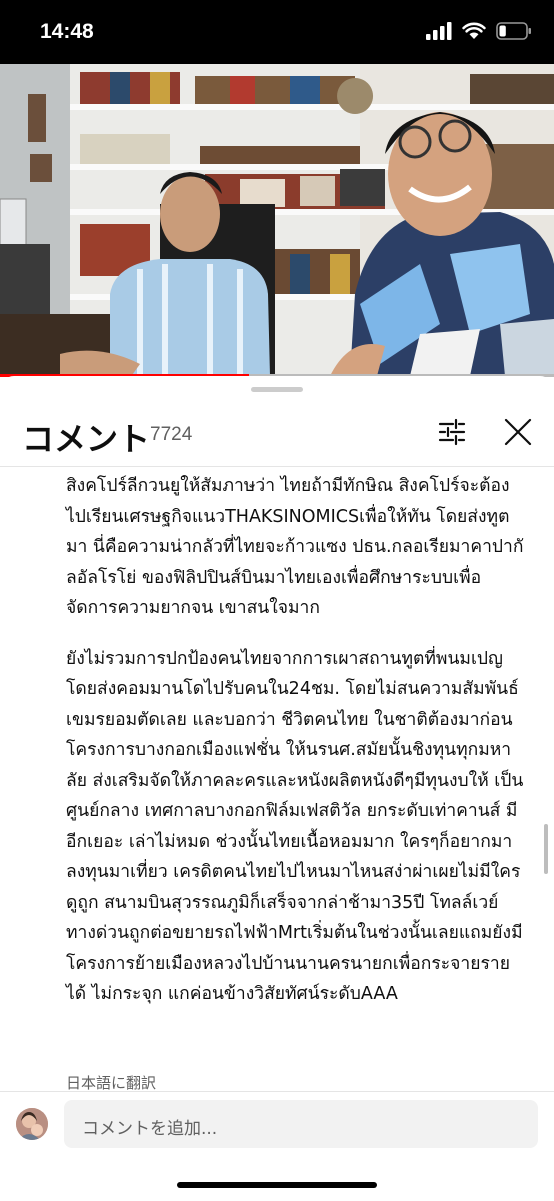 This screenshot has height=1201, width=554. I want to click on comments-count: 7724, so click(171, 434).